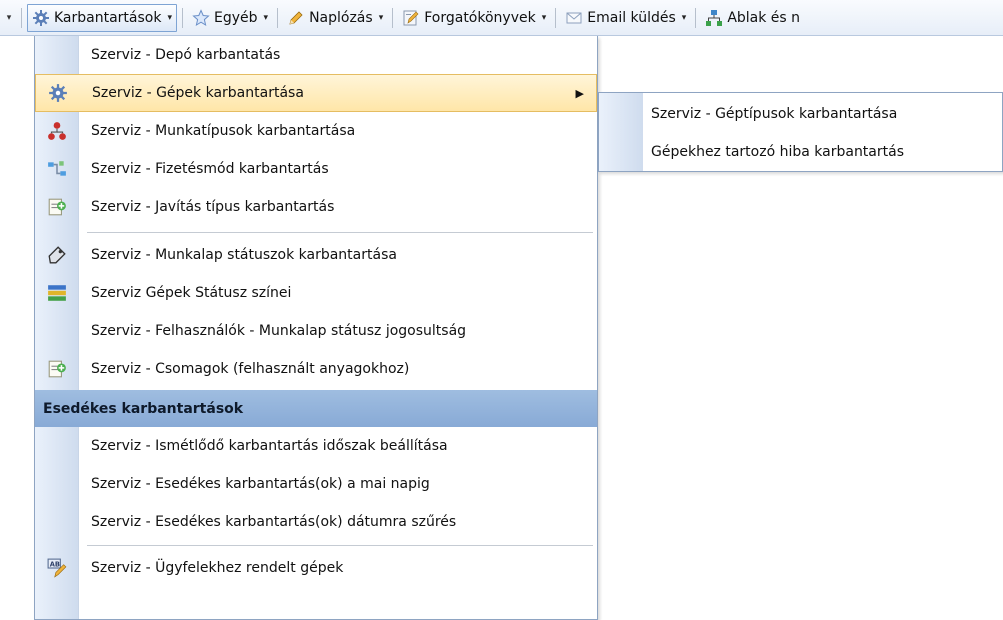 This screenshot has height=620, width=1003. Describe the element at coordinates (217, 568) in the screenshot. I see `menu-item-label: Szerviz - Ügyfelekhez rendelt gépek` at that location.